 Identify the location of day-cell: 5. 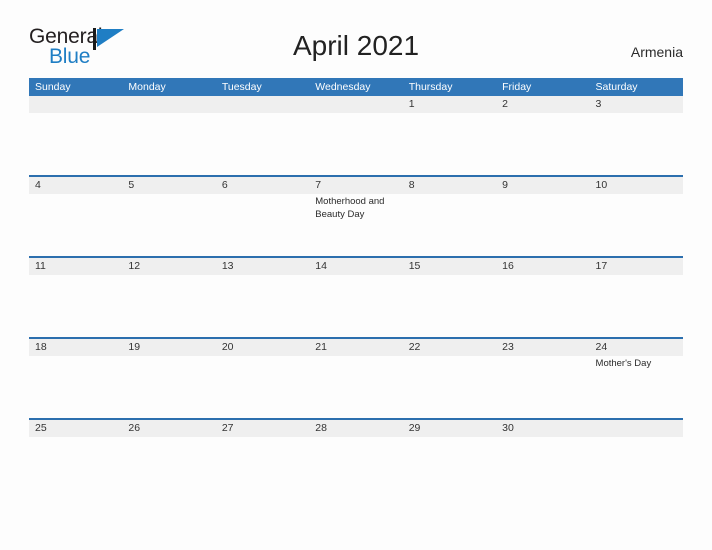
(169, 216).